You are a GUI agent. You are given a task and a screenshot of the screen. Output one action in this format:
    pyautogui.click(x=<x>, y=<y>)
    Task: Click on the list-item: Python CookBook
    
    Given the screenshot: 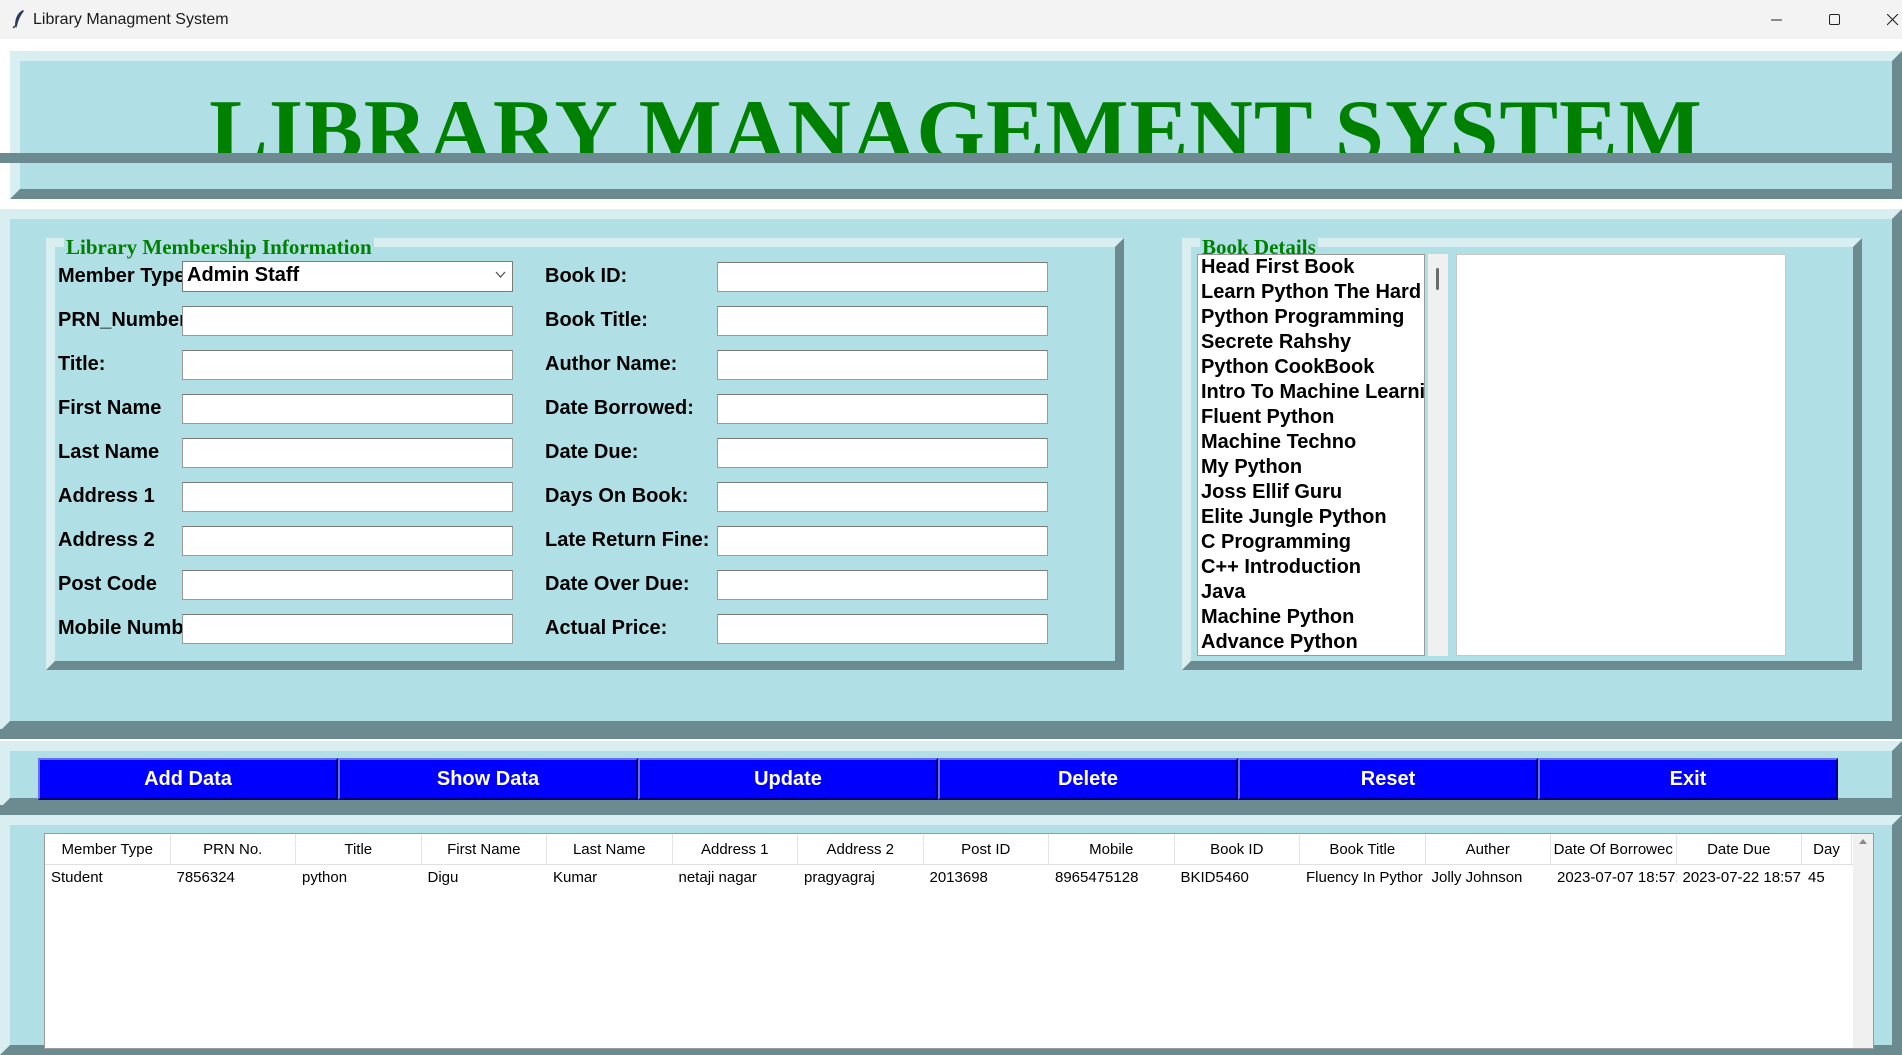 What is the action you would take?
    pyautogui.click(x=1311, y=367)
    